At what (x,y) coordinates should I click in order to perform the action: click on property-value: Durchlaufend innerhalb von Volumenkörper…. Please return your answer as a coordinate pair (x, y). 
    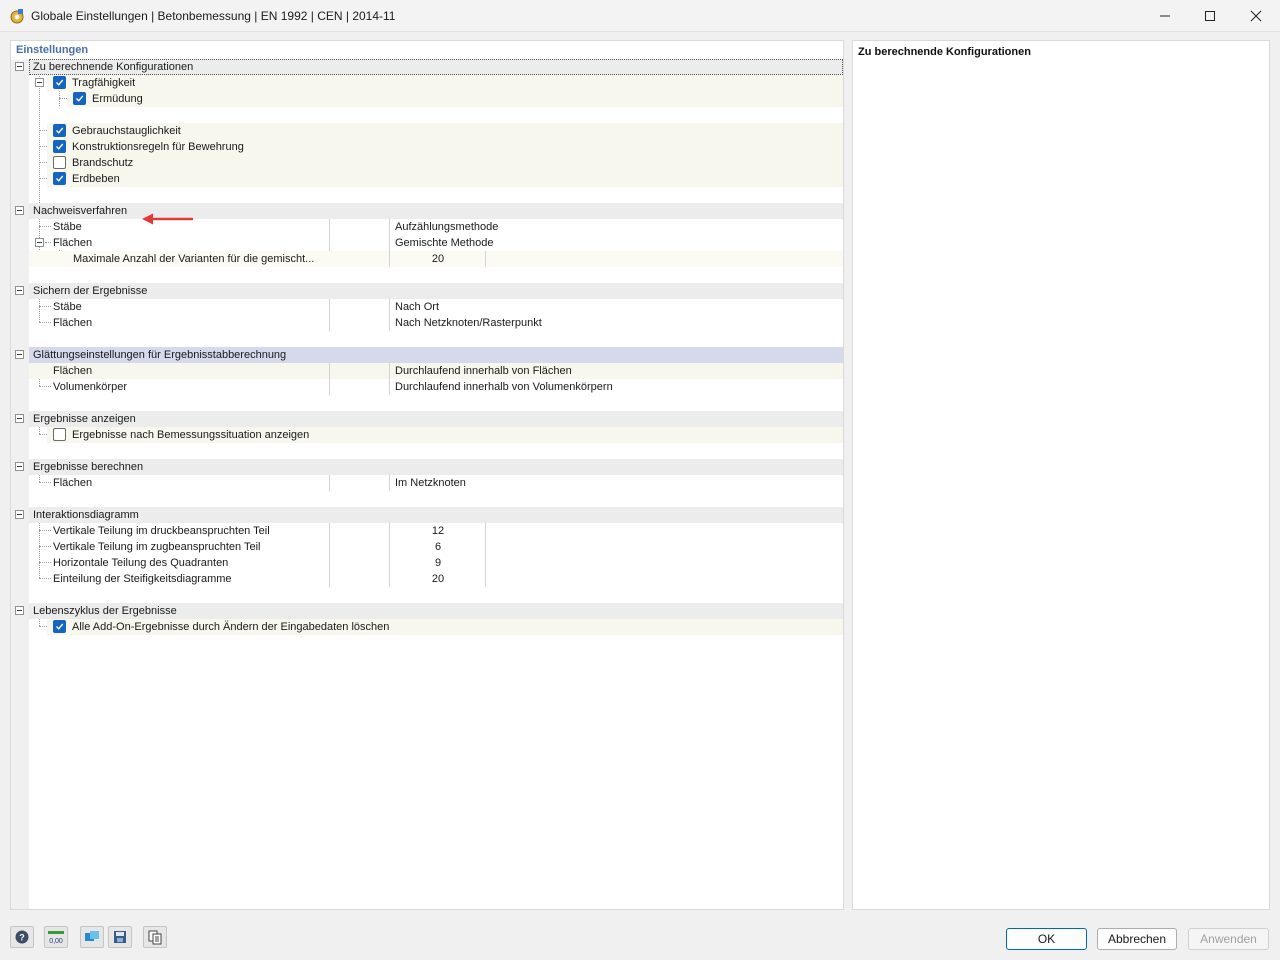
    Looking at the image, I should click on (504, 387).